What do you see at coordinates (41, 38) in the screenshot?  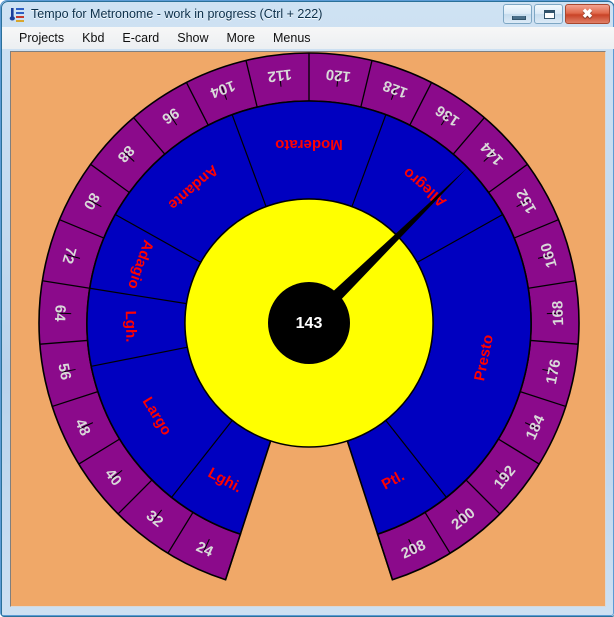 I see `menu-item-projects: Projects` at bounding box center [41, 38].